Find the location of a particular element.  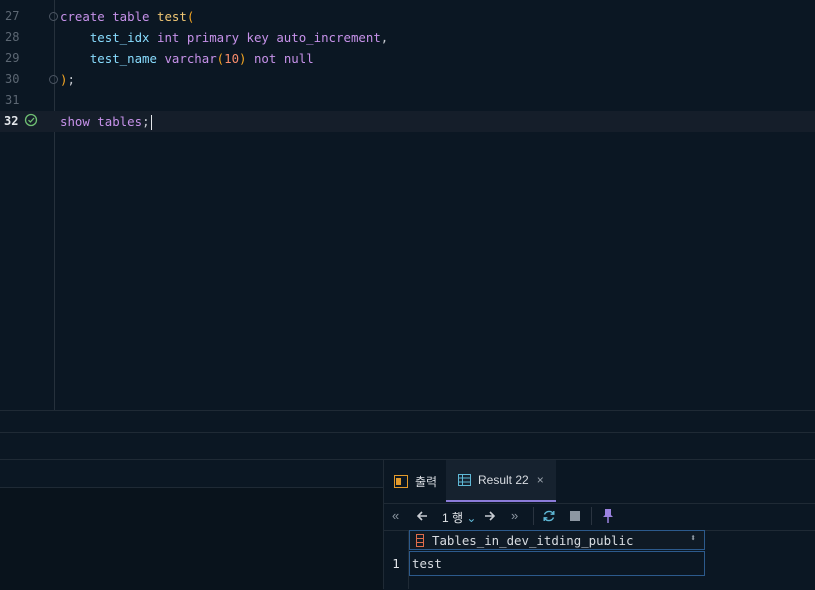

line-number: 27 is located at coordinates (12, 16).